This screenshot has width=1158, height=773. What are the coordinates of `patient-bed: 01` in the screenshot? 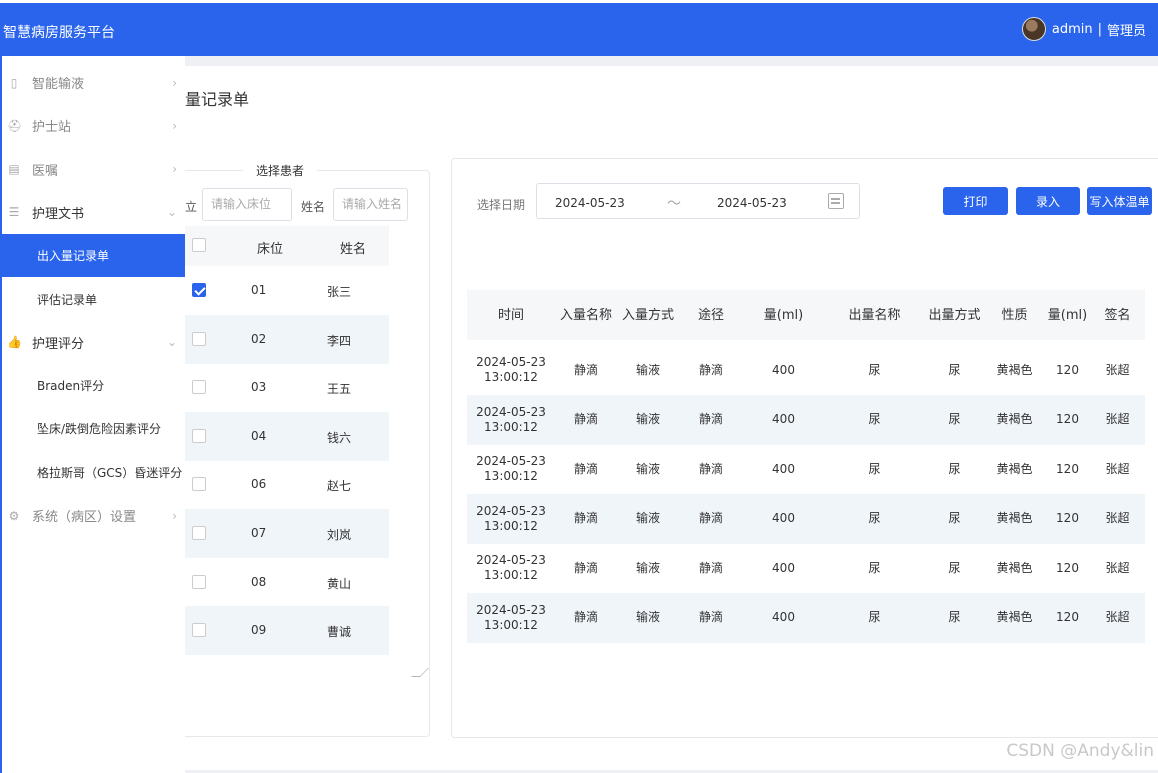 It's located at (259, 290).